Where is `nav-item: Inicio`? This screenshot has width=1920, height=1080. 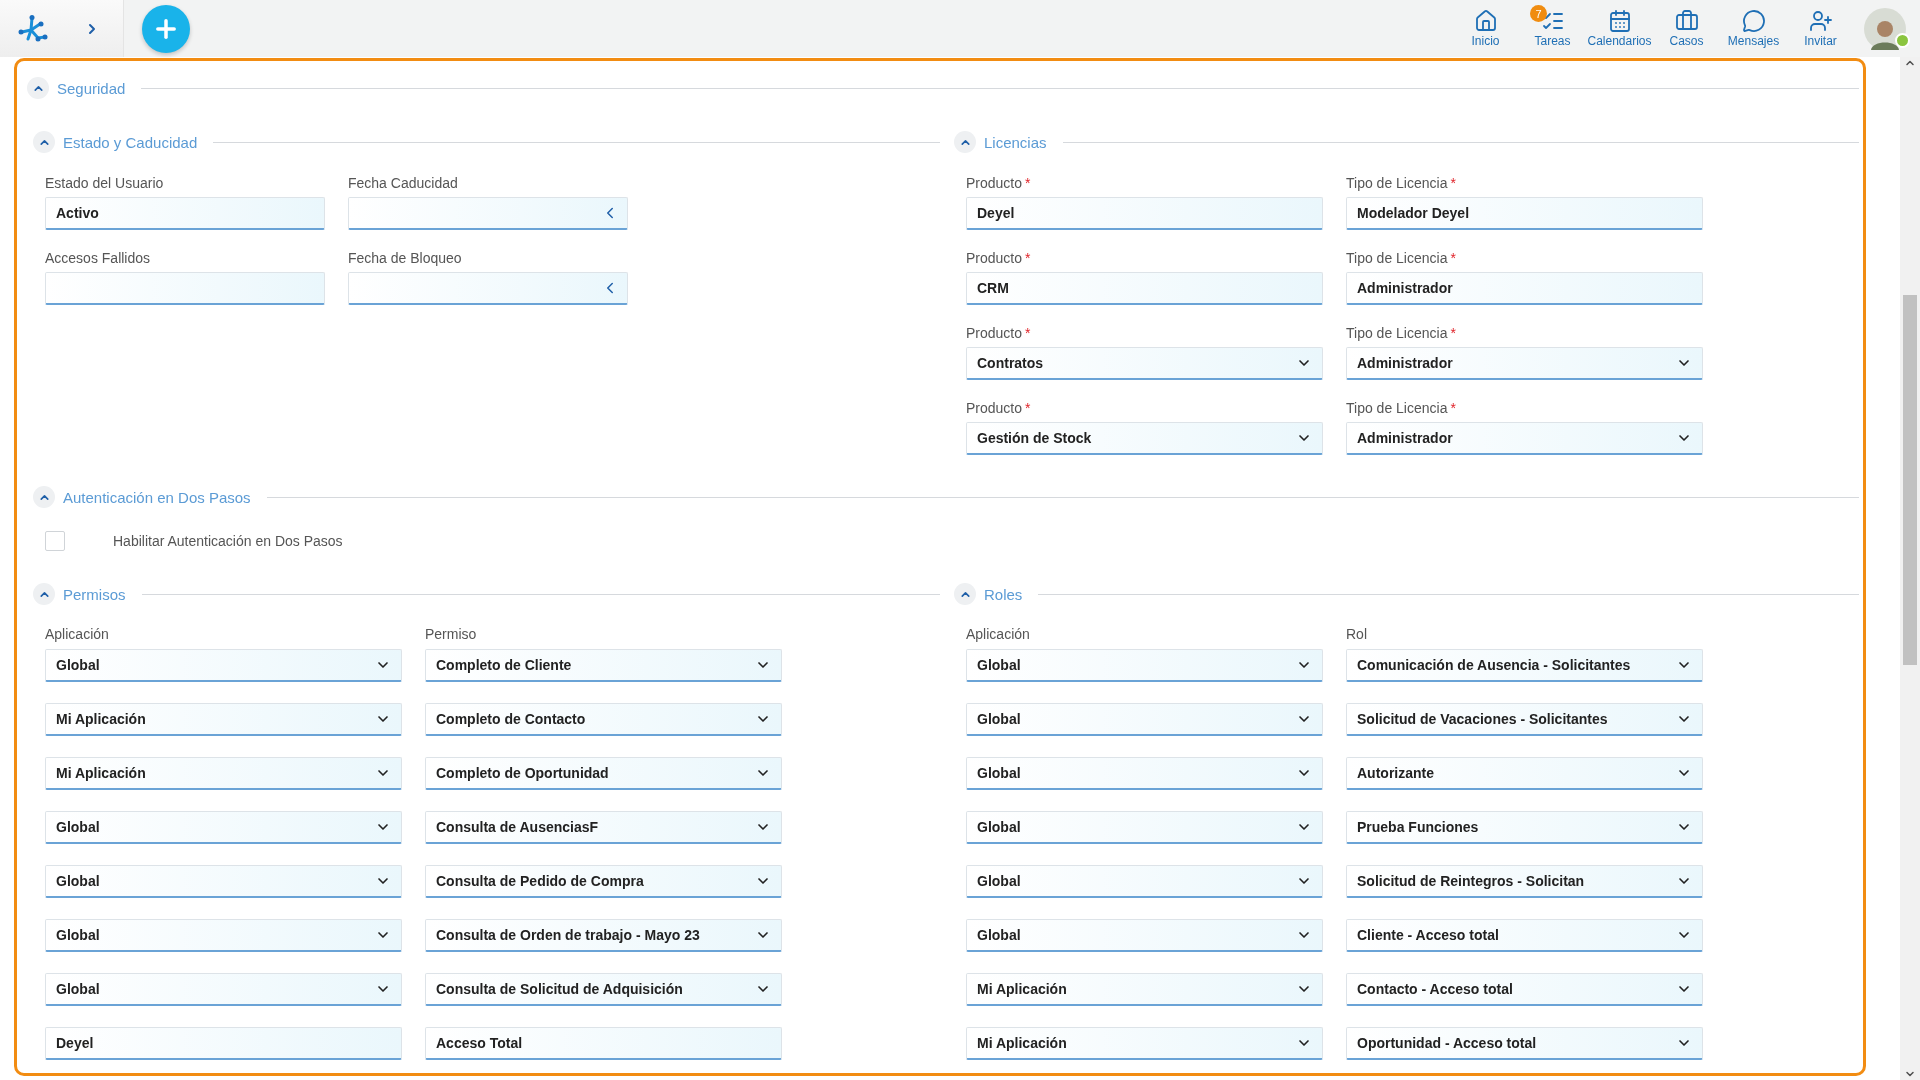
nav-item: Inicio is located at coordinates (1485, 28).